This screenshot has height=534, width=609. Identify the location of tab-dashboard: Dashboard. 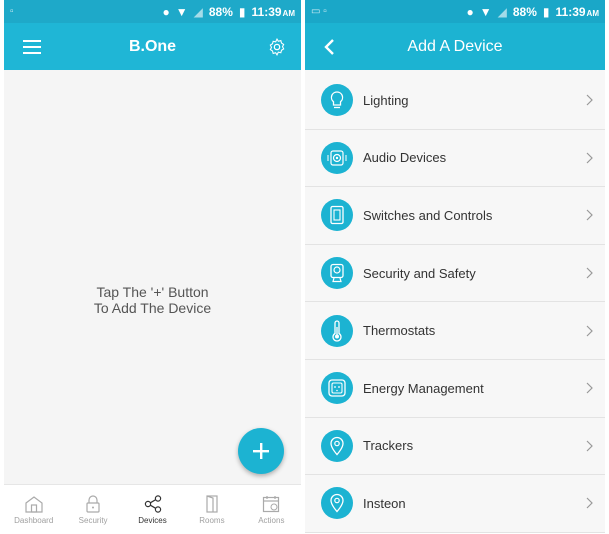
(33, 509).